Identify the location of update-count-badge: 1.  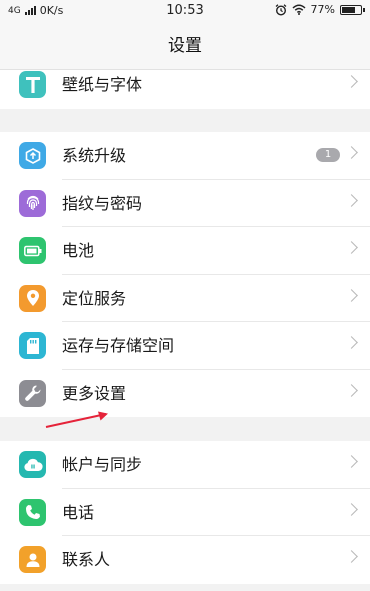
(328, 155).